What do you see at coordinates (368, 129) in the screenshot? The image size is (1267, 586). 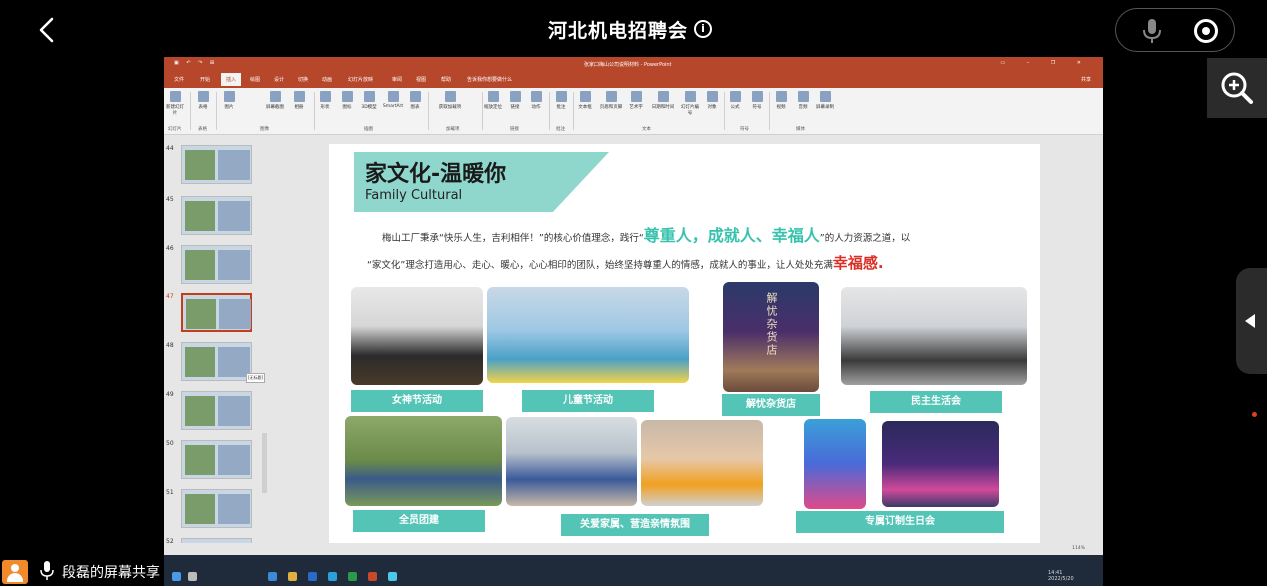 I see `group-illustrations: 插图` at bounding box center [368, 129].